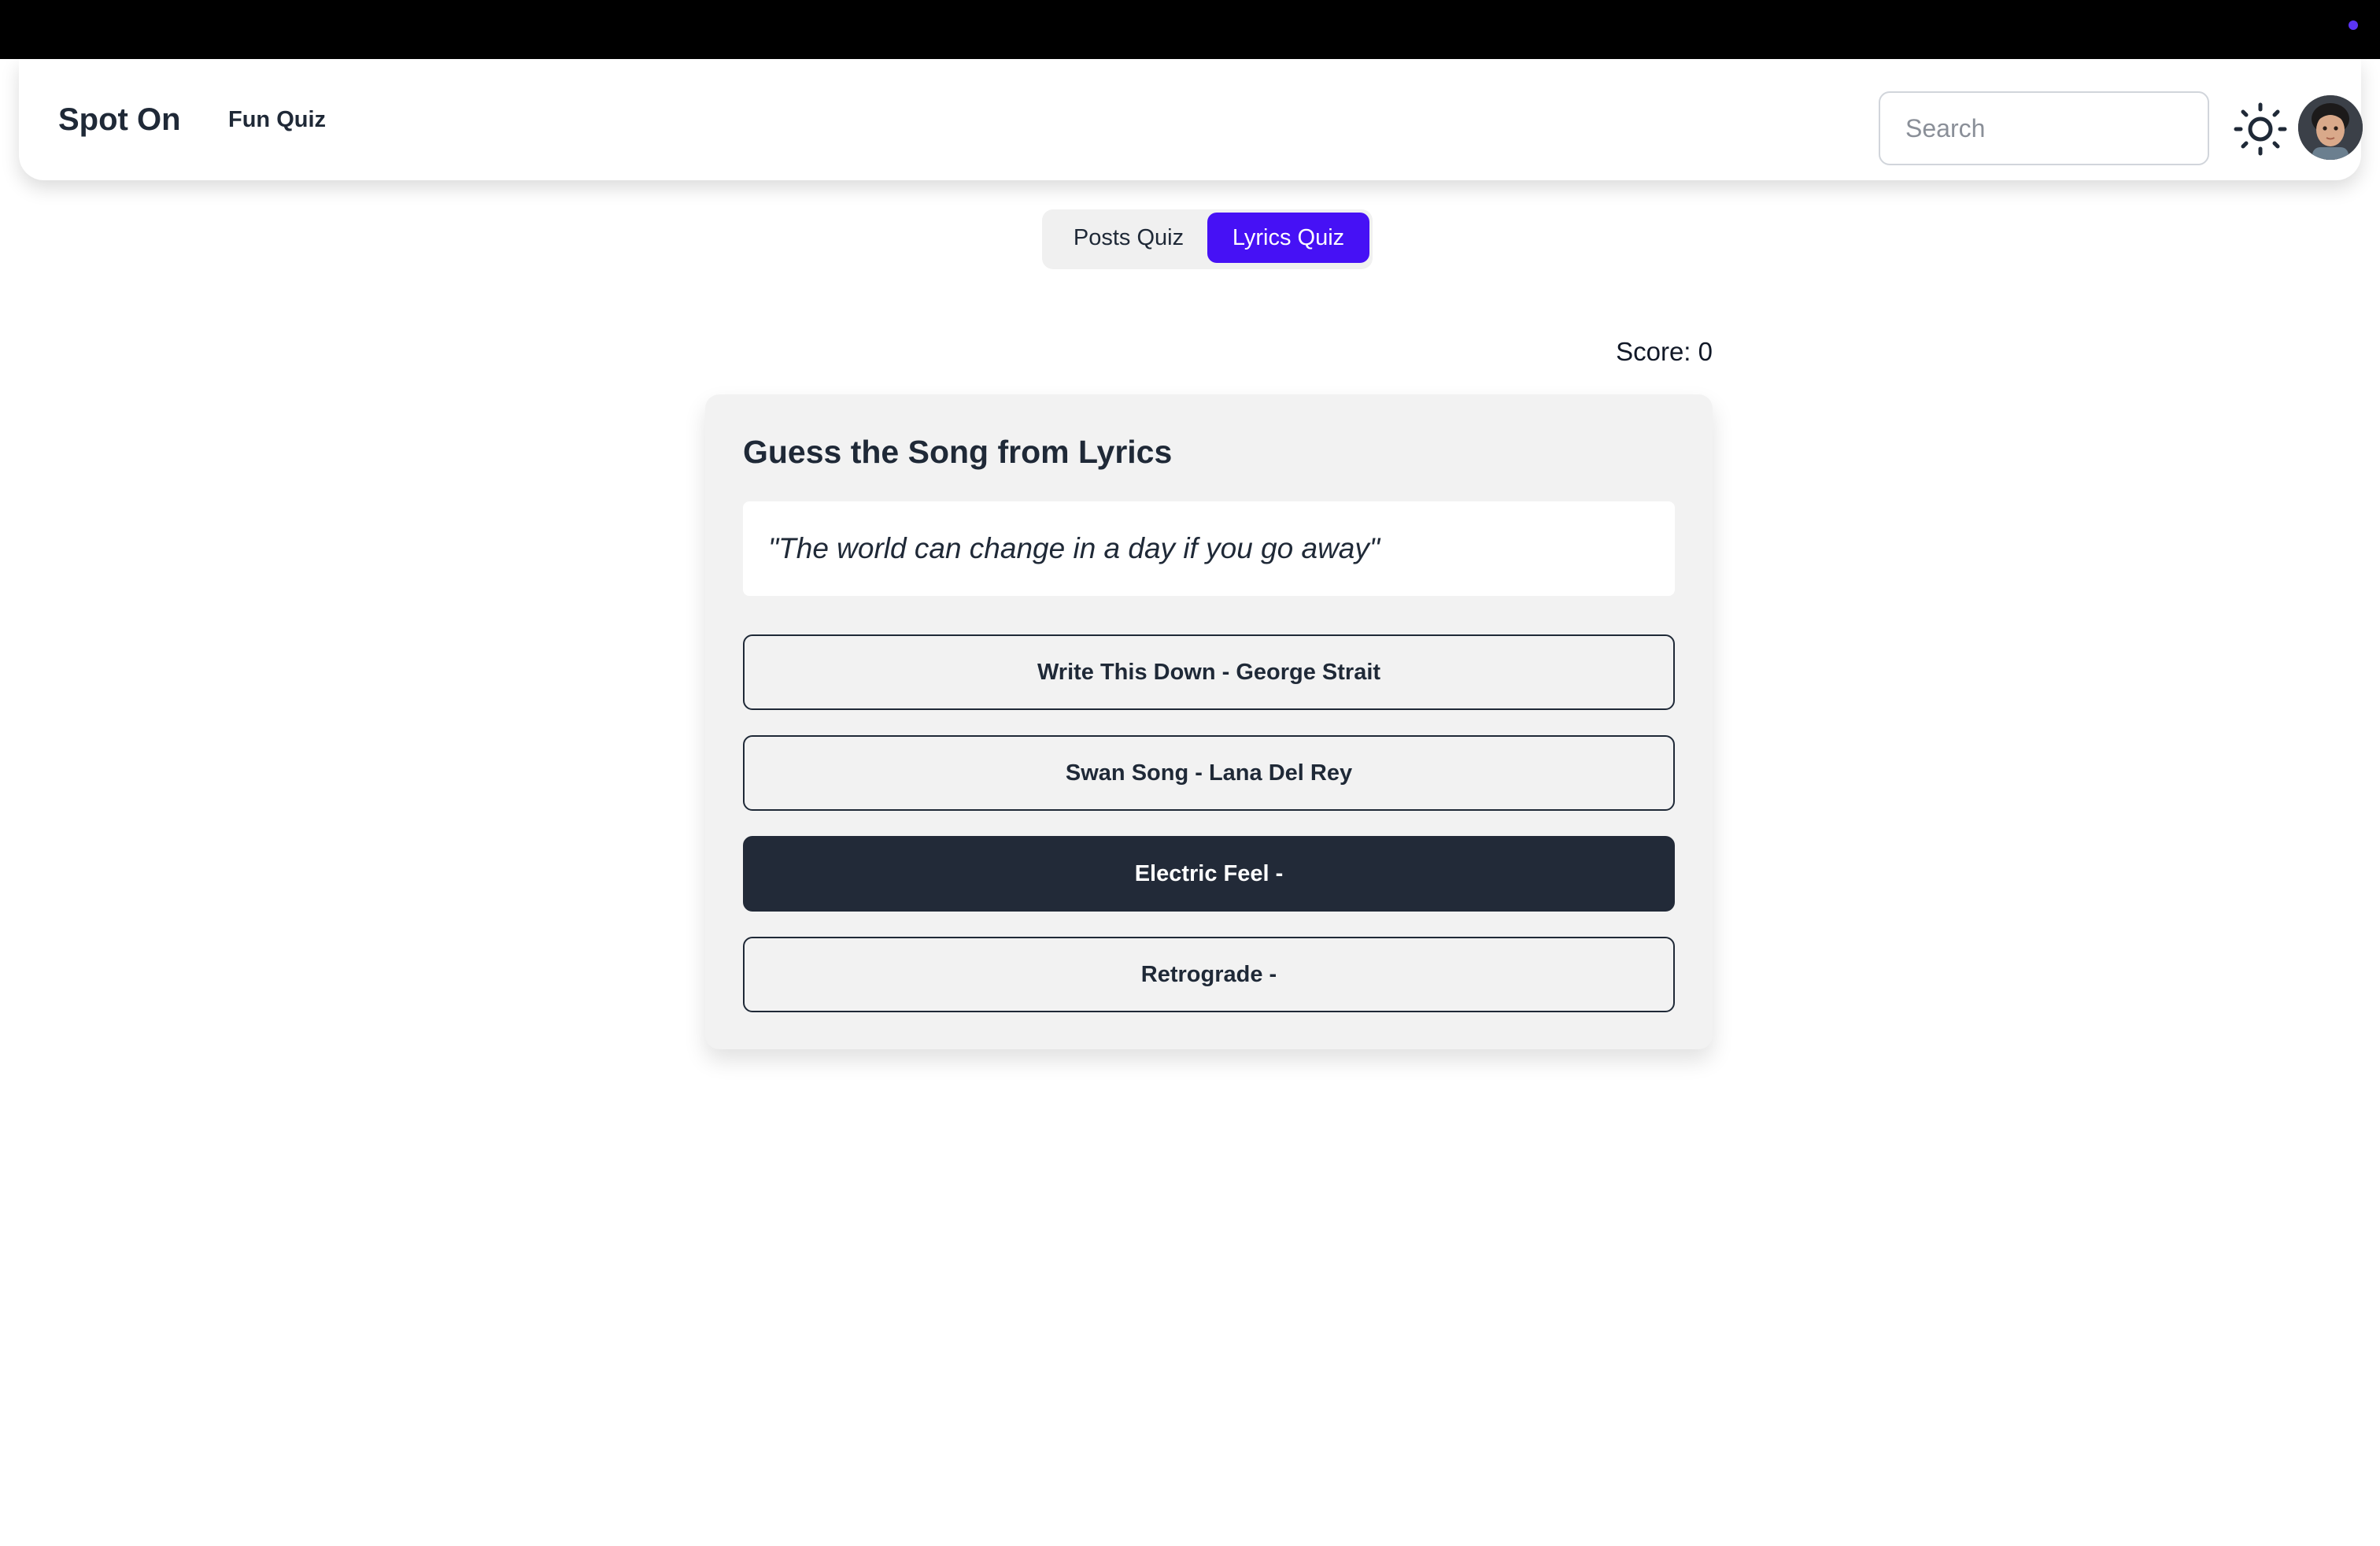 This screenshot has height=1546, width=2380. I want to click on brand-logo: Spot On, so click(119, 120).